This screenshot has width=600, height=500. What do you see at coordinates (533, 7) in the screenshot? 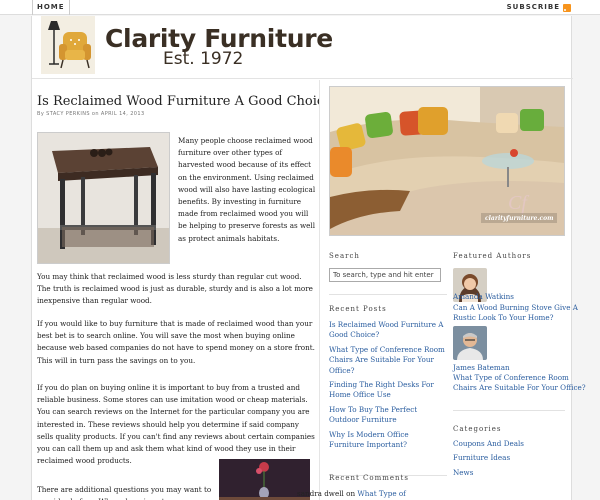
I see `subscribe-link: SUBSCRIBE` at bounding box center [533, 7].